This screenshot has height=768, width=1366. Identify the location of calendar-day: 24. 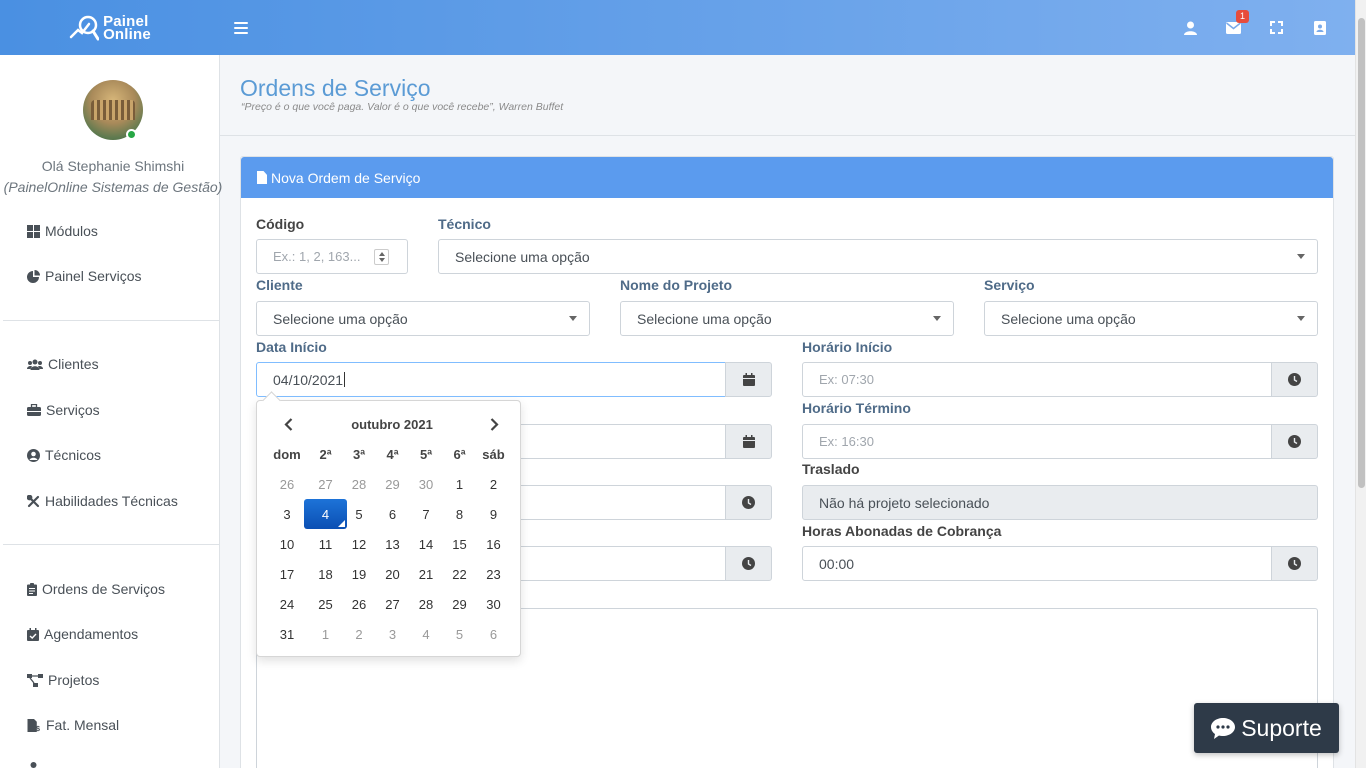
(287, 604).